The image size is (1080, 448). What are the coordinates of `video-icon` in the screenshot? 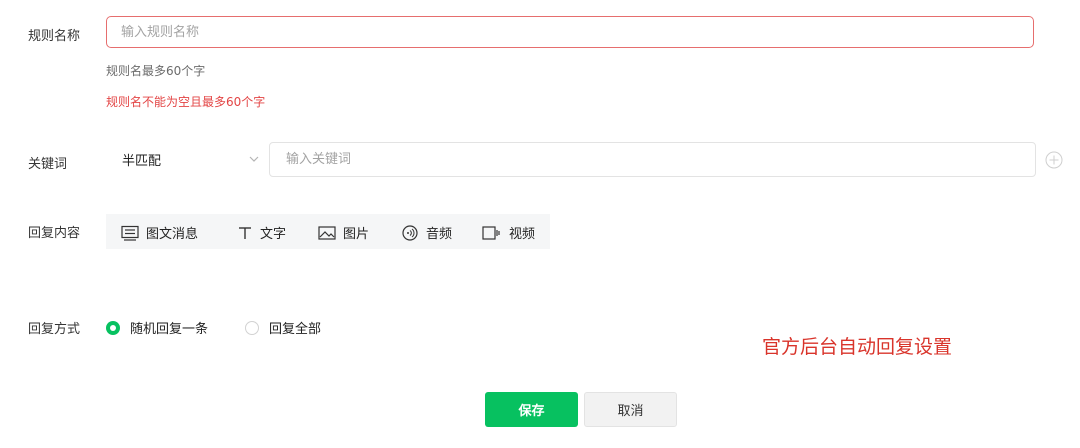 It's located at (491, 232).